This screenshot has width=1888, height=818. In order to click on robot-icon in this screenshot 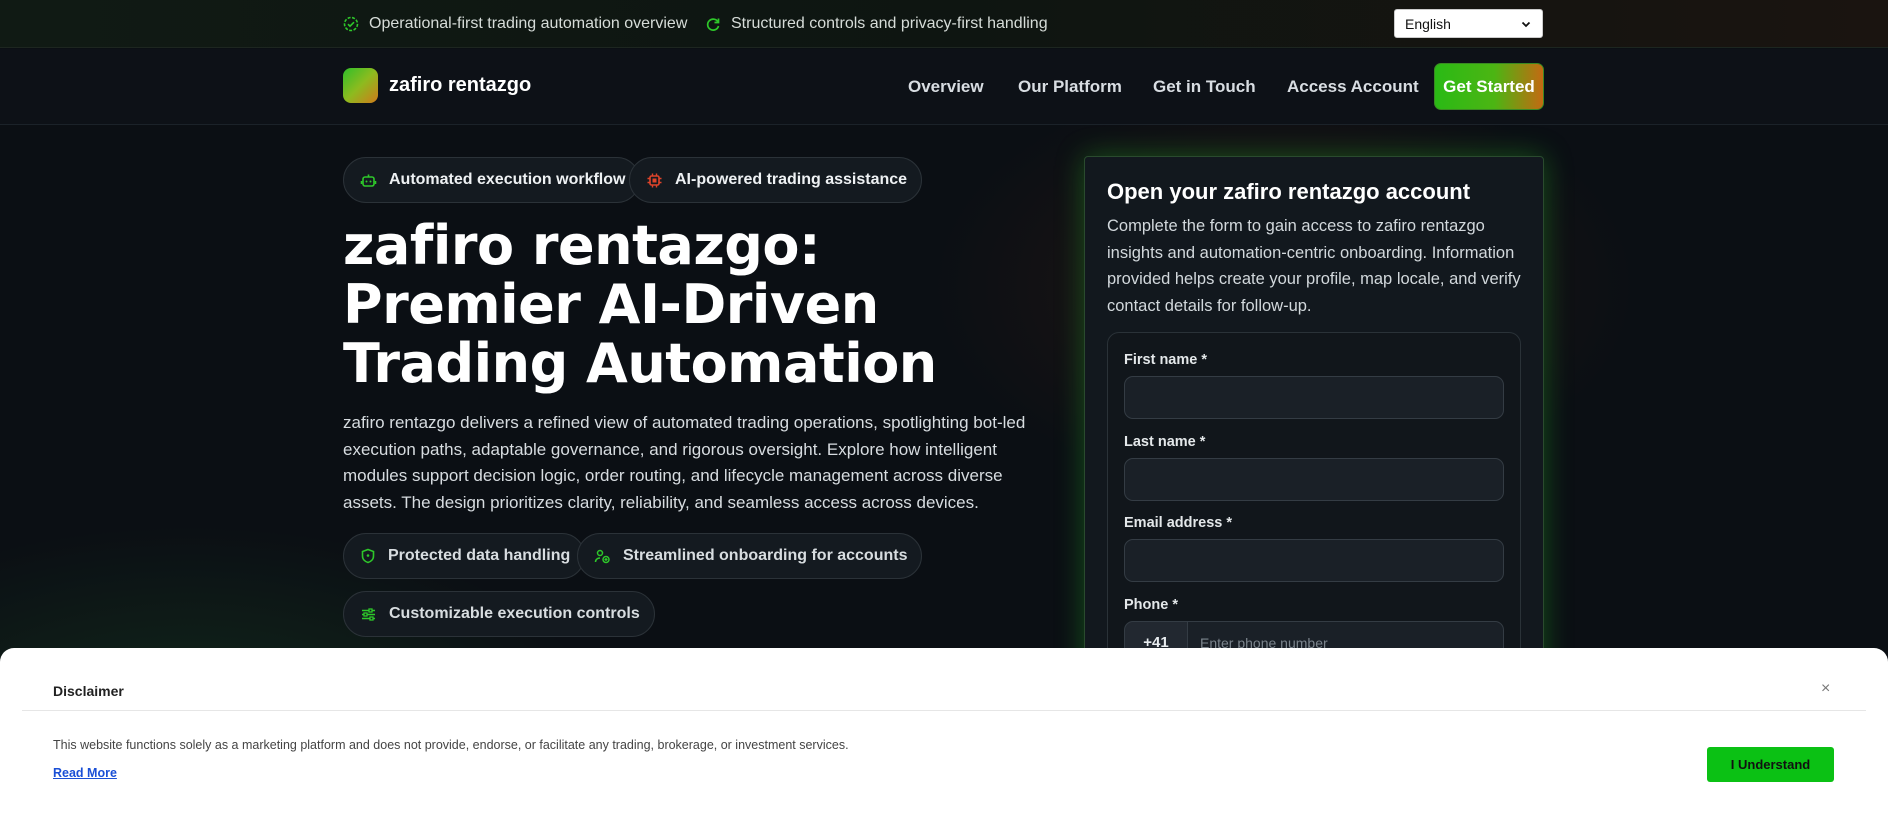, I will do `click(368, 180)`.